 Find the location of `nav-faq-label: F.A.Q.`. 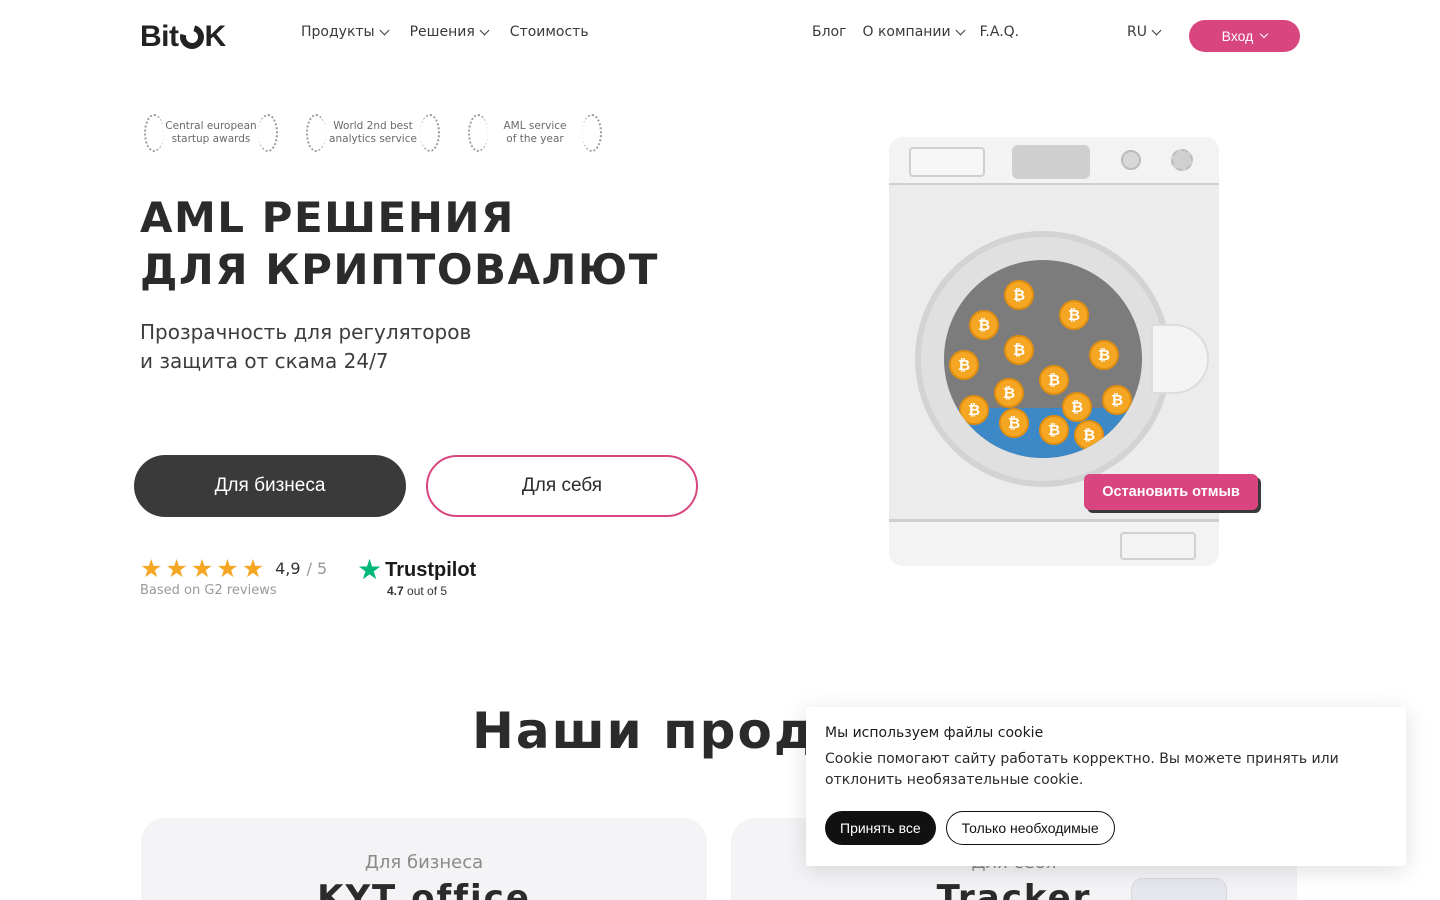

nav-faq-label: F.A.Q. is located at coordinates (999, 32).